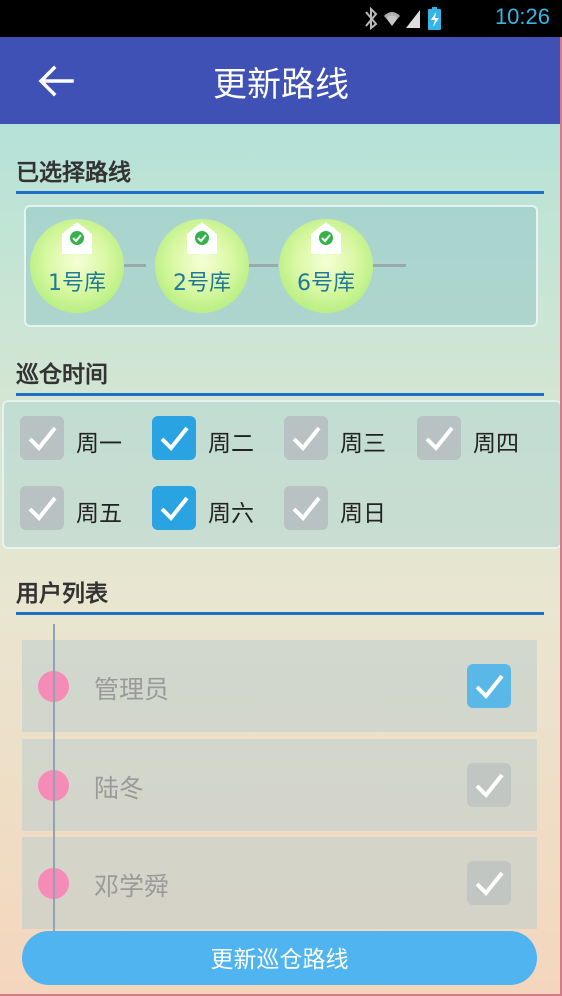 The height and width of the screenshot is (996, 562). I want to click on wifi-icon, so click(392, 19).